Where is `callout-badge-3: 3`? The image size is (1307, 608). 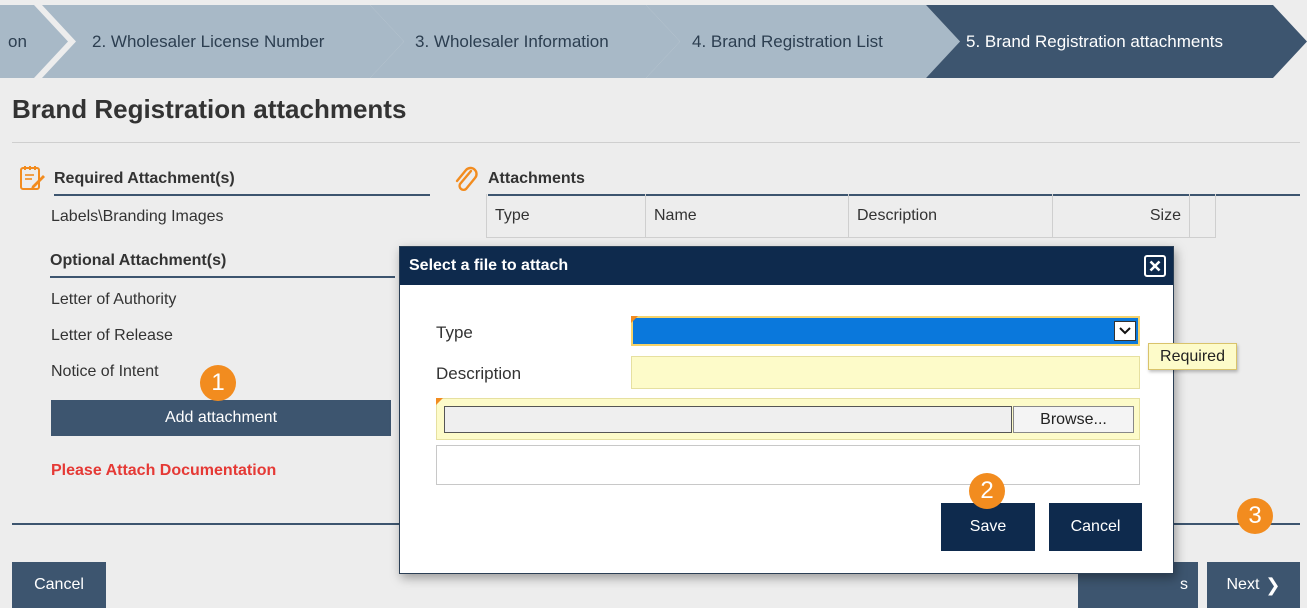
callout-badge-3: 3 is located at coordinates (1255, 516).